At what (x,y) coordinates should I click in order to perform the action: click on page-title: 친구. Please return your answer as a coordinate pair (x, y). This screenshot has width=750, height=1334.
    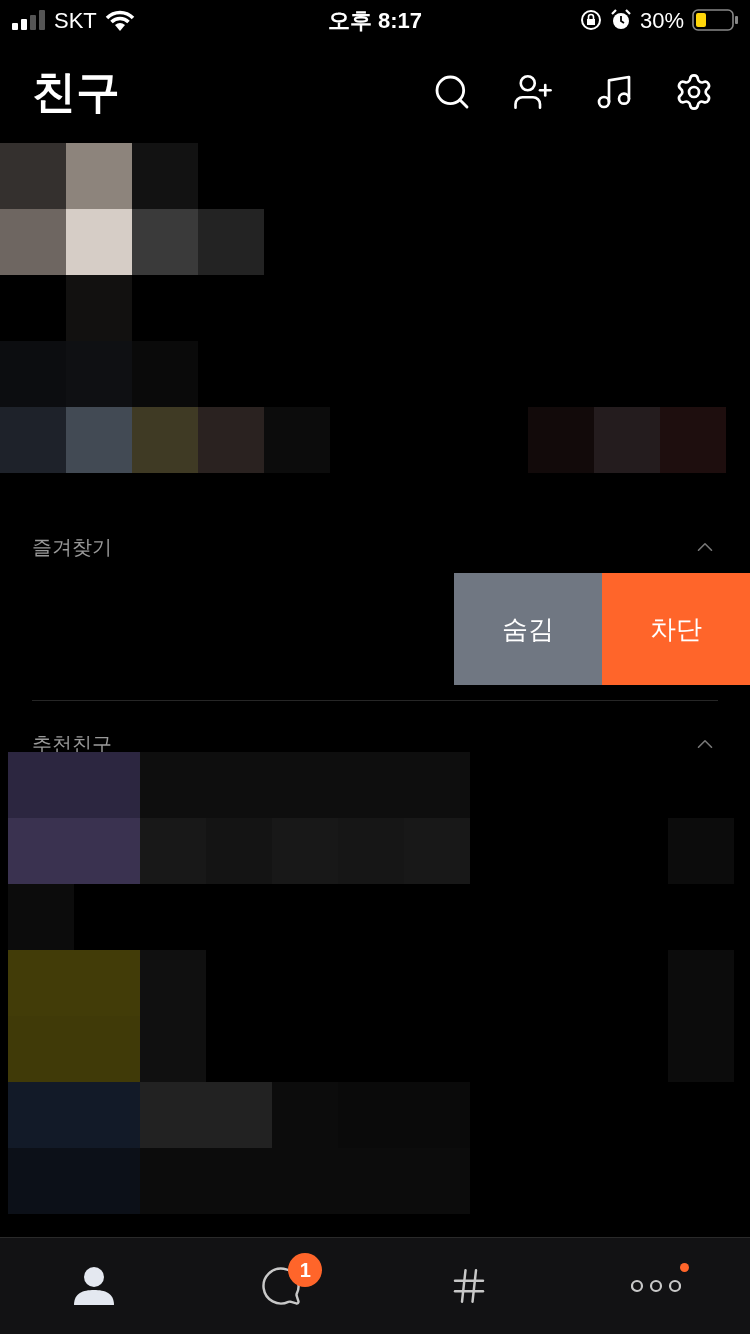
    Looking at the image, I should click on (76, 91).